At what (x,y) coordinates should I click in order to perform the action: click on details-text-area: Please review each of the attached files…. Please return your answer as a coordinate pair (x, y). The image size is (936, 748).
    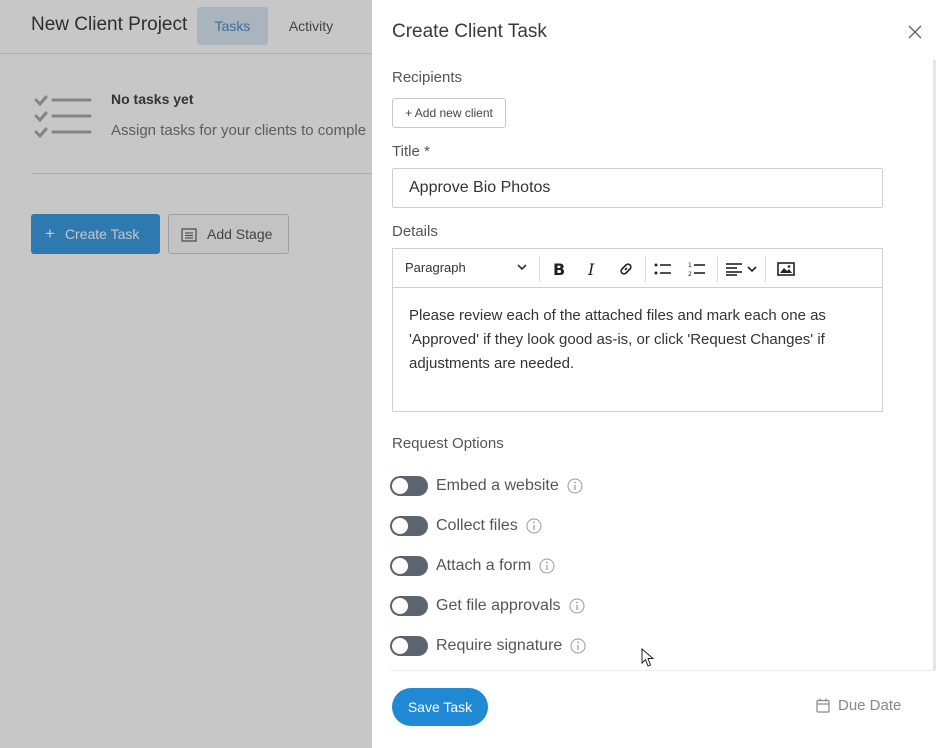
    Looking at the image, I should click on (639, 340).